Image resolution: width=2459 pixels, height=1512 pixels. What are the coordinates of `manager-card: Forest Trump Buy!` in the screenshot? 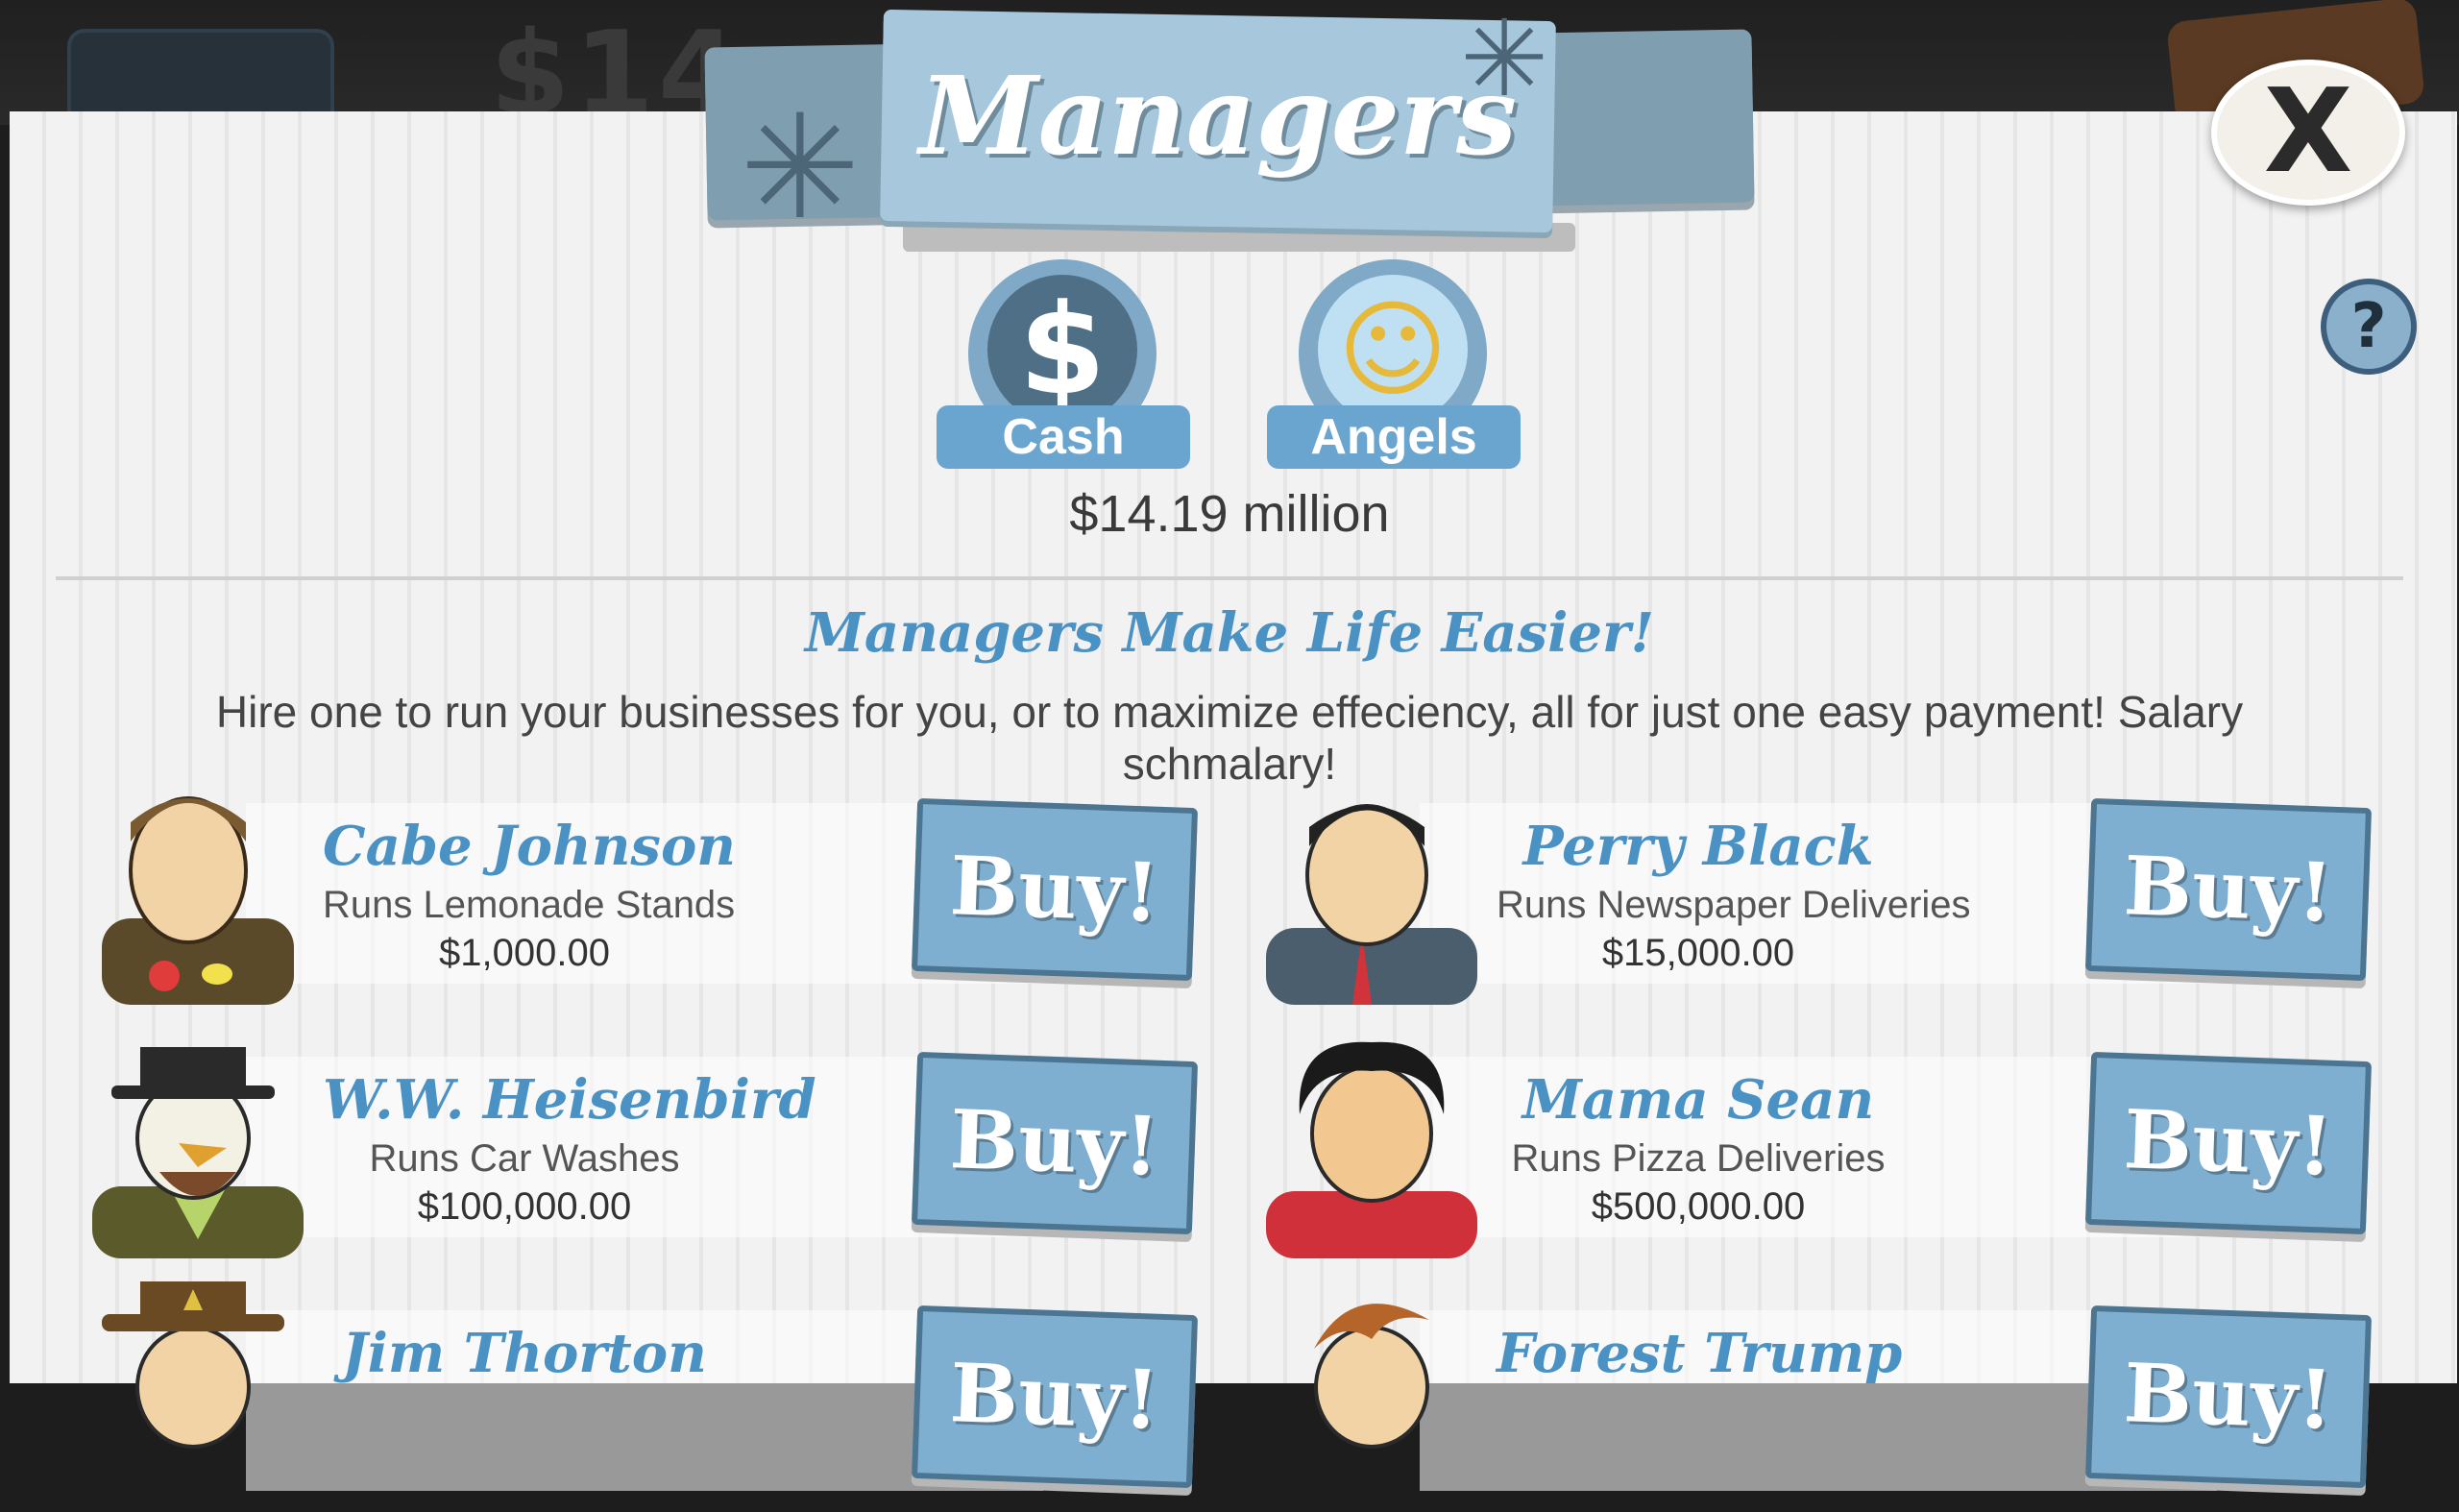 It's located at (1814, 1397).